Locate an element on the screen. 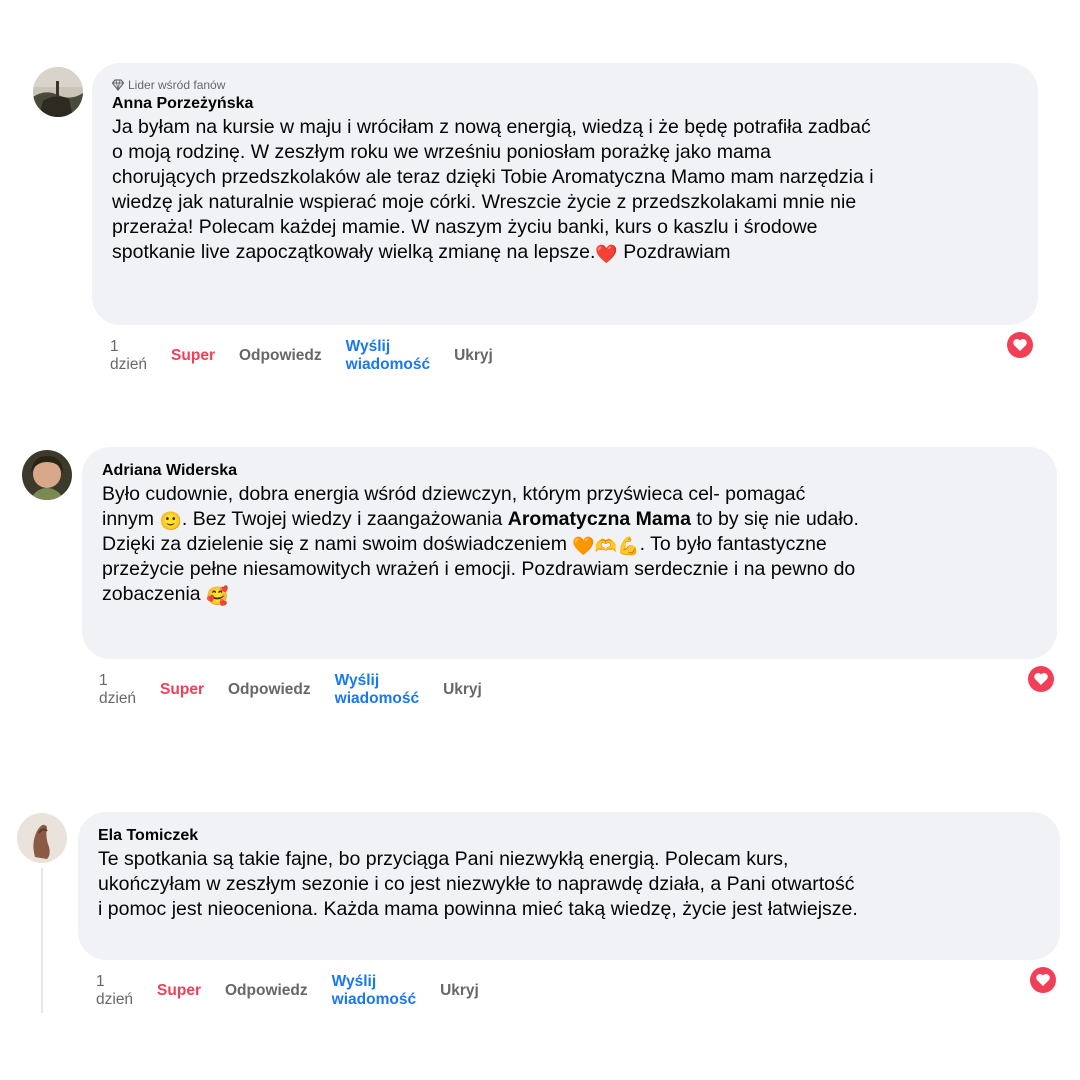  comment-text-segment: . Bez Twojej wiedzy i zaangażowania is located at coordinates (344, 519).